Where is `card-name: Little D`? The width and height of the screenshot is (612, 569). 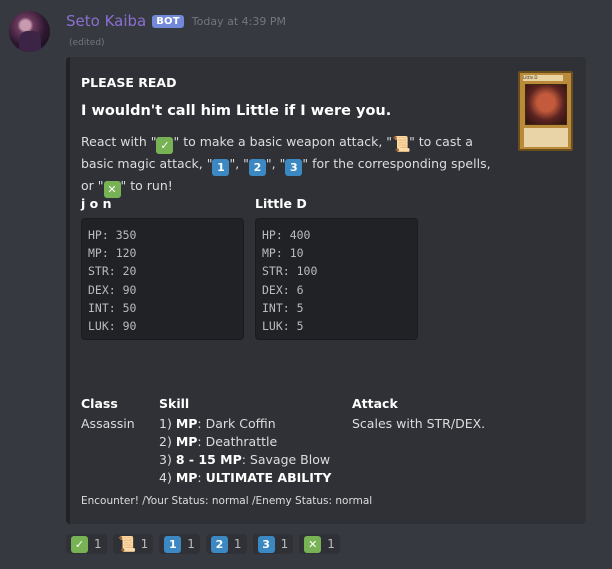
card-name: Little D is located at coordinates (543, 78).